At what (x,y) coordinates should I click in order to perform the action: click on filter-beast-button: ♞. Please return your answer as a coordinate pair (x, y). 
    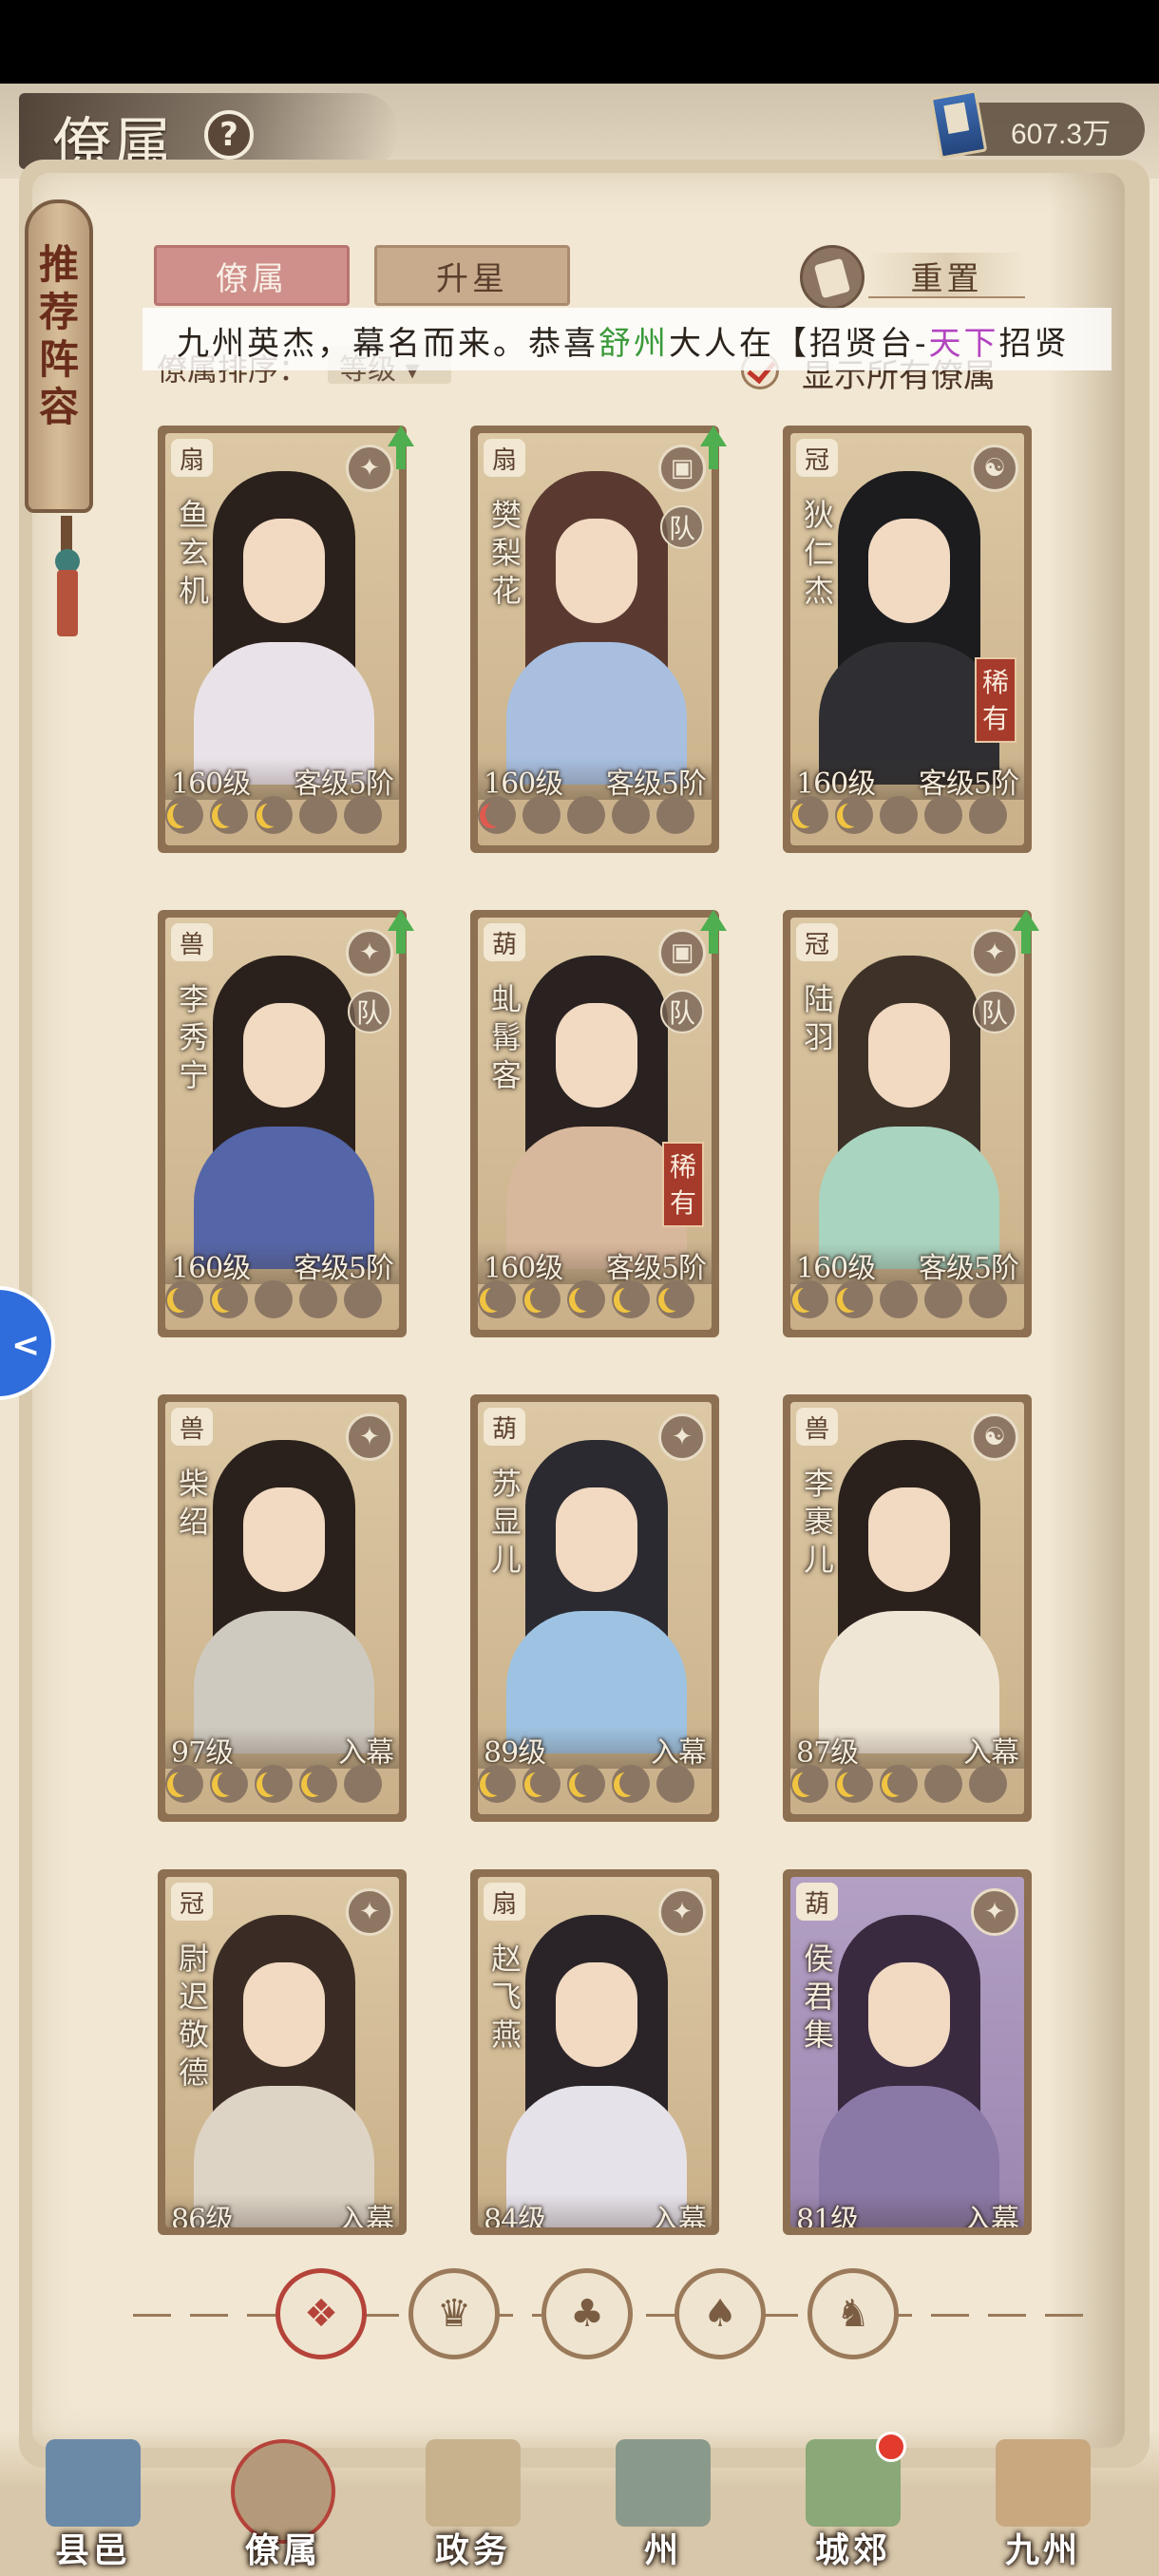
    Looking at the image, I should click on (853, 2313).